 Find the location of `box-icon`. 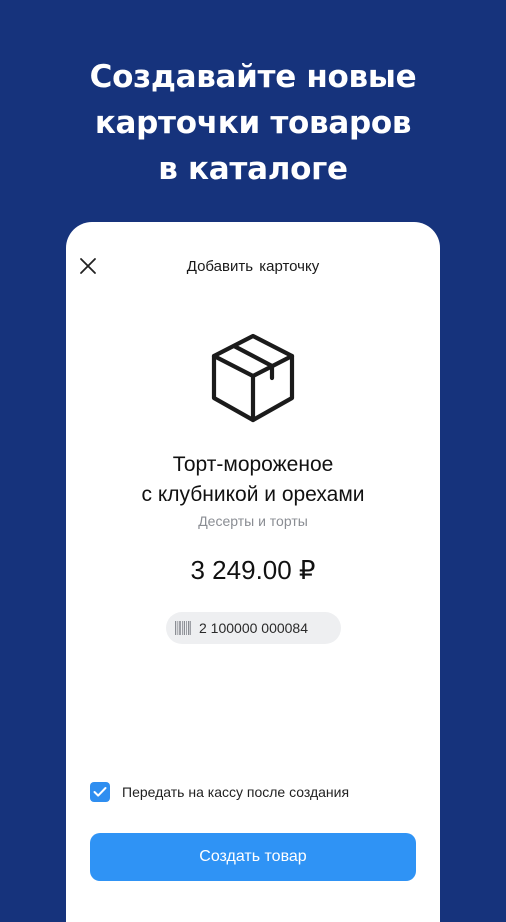

box-icon is located at coordinates (253, 378).